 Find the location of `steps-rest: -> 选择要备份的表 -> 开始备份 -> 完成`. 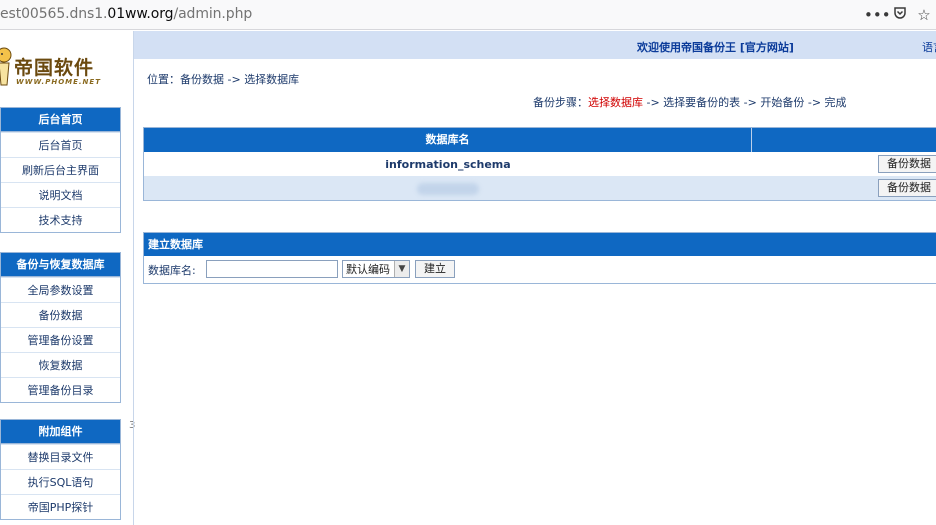

steps-rest: -> 选择要备份的表 -> 开始备份 -> 完成 is located at coordinates (745, 102).